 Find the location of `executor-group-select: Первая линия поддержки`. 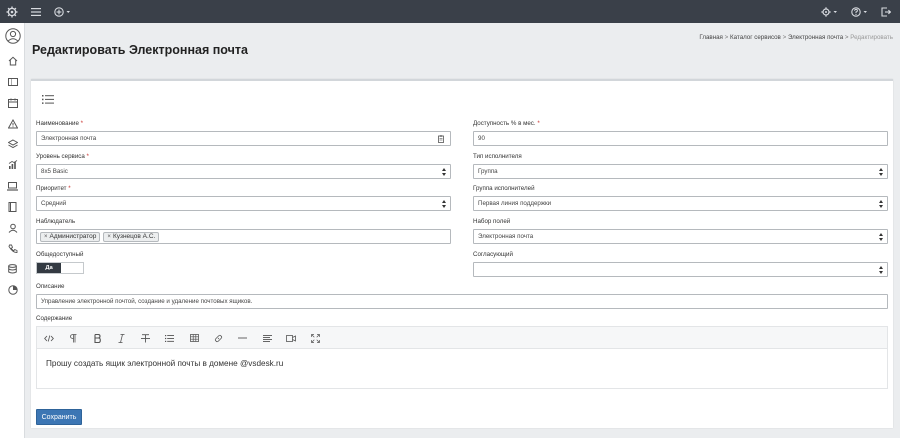

executor-group-select: Первая линия поддержки is located at coordinates (680, 203).